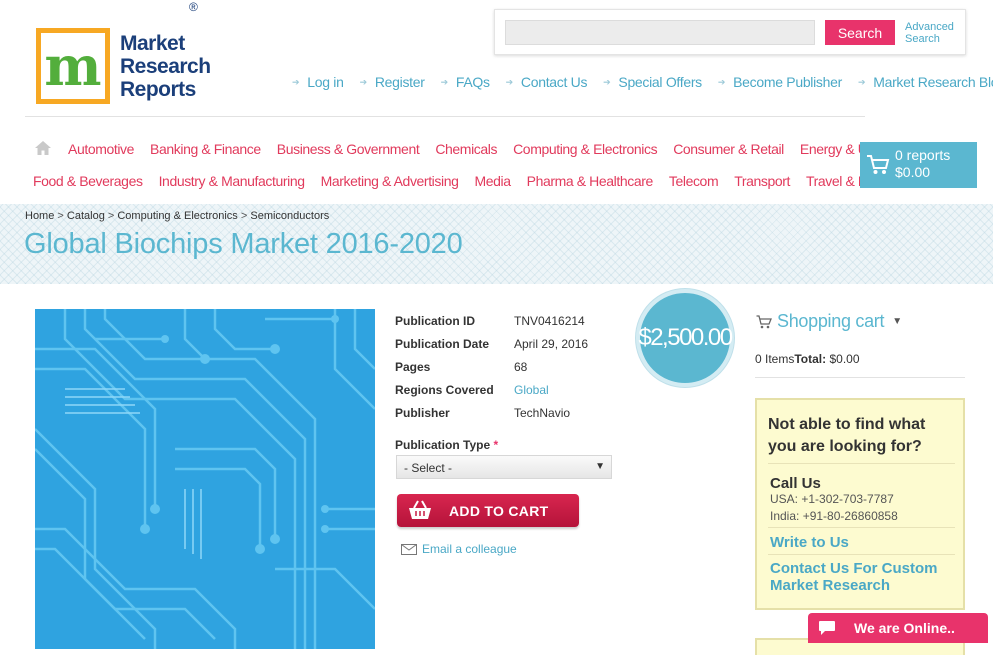 The image size is (993, 655). I want to click on category-consumer-retail: Consumer & Retail, so click(728, 149).